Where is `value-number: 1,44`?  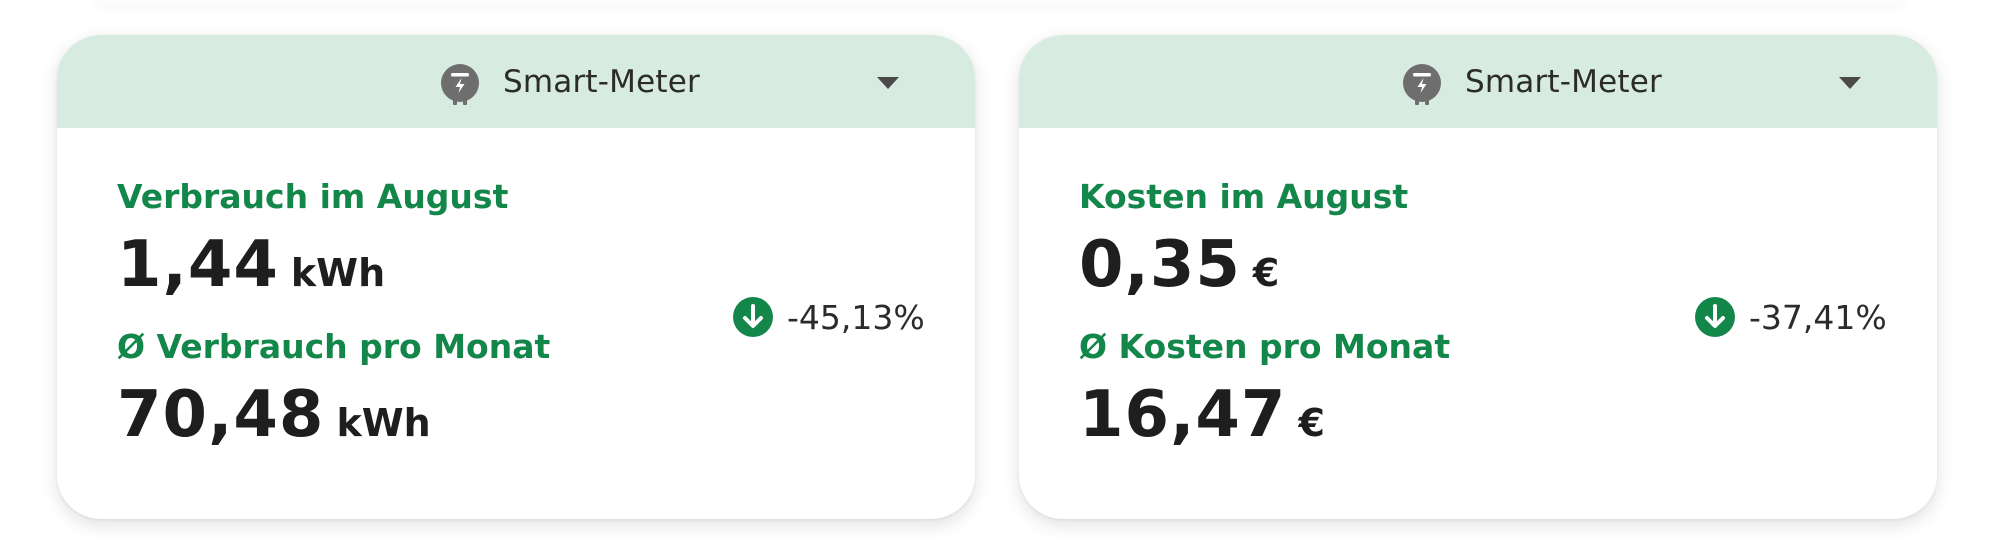 value-number: 1,44 is located at coordinates (198, 265).